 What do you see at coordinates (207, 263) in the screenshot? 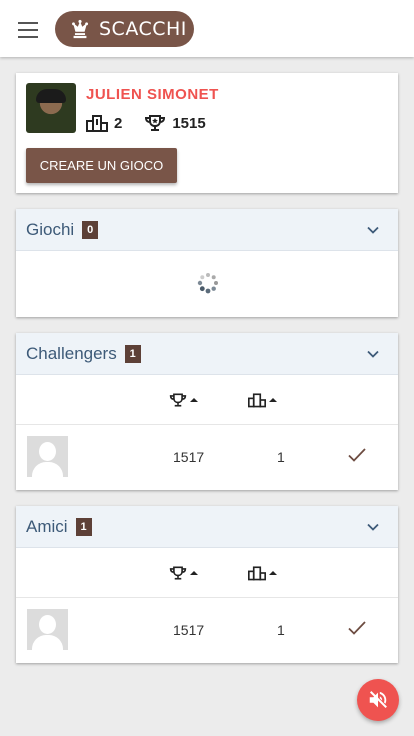
I see `games-panel: Giochi 0` at bounding box center [207, 263].